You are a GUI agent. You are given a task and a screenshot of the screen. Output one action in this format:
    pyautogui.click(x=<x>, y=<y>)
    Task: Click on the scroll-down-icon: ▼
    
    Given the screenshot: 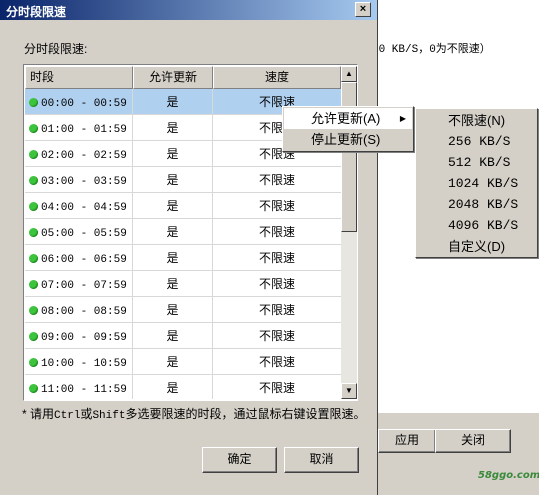 What is the action you would take?
    pyautogui.click(x=349, y=391)
    